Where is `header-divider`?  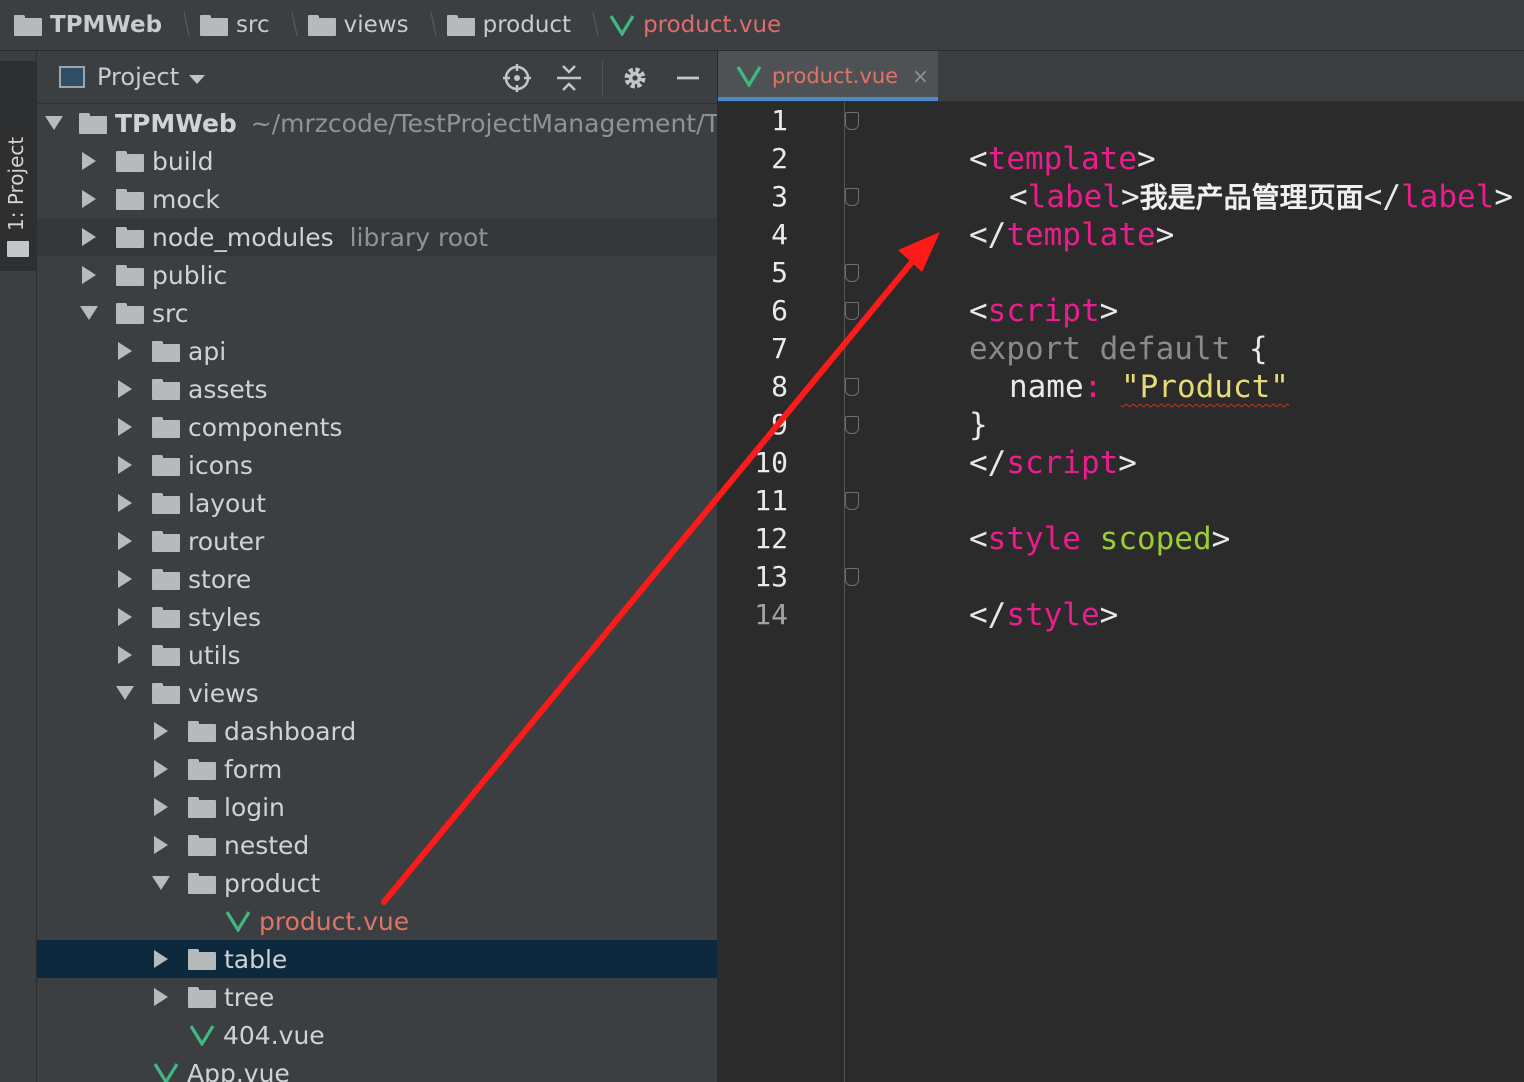 header-divider is located at coordinates (602, 78).